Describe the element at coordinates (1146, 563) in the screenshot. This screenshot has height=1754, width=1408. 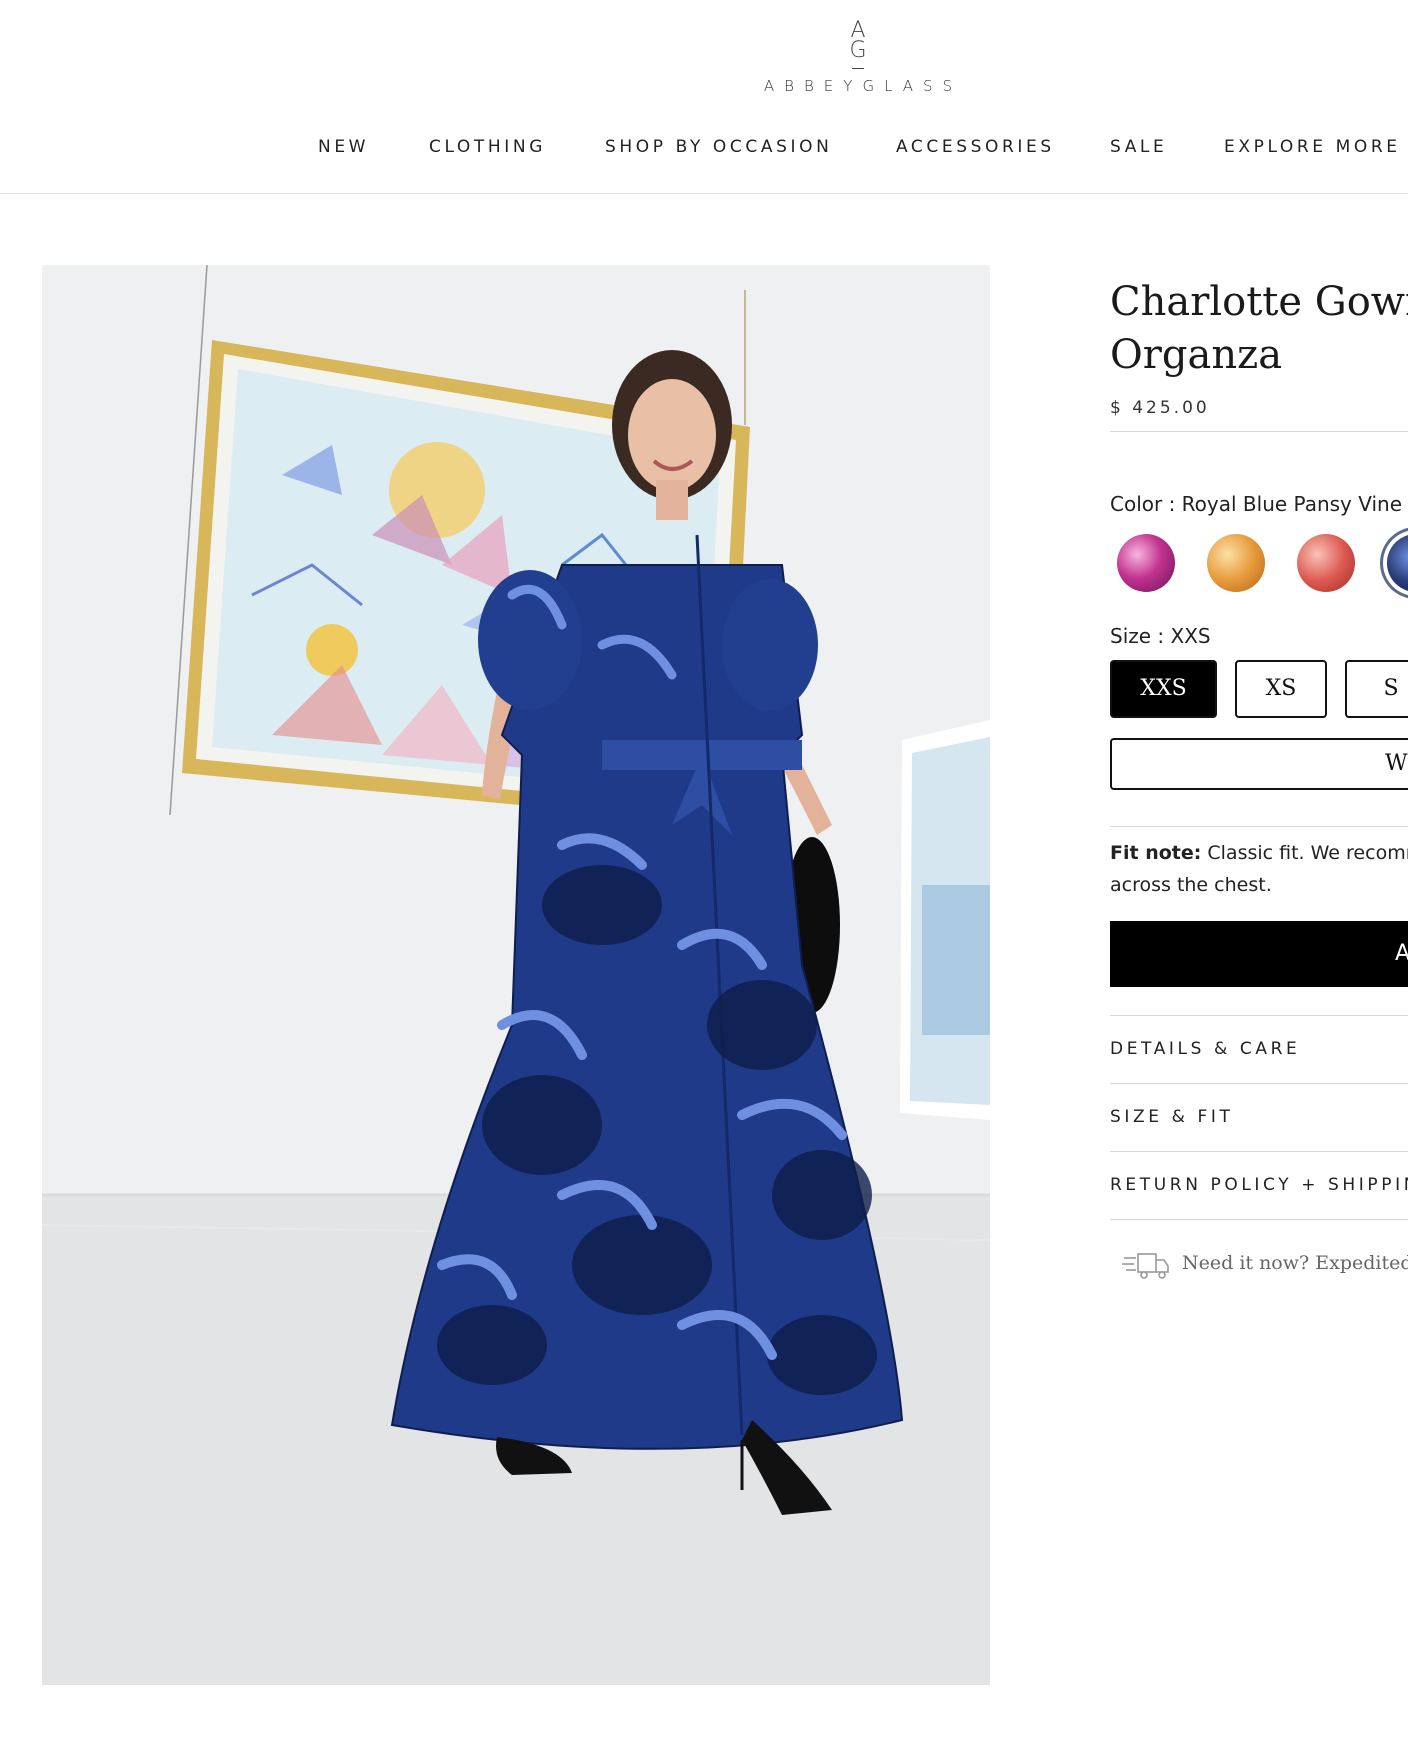
I see `swatch-magenta` at that location.